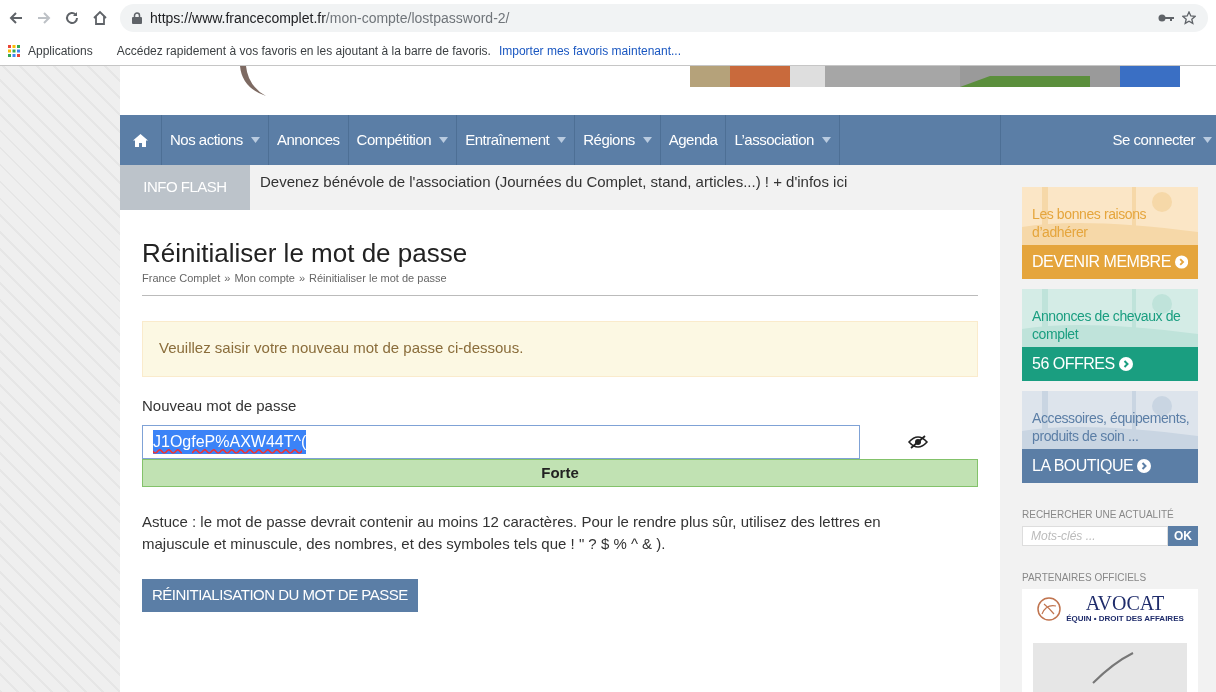 Image resolution: width=1216 pixels, height=692 pixels. Describe the element at coordinates (14, 50) in the screenshot. I see `apps-grid-icon` at that location.